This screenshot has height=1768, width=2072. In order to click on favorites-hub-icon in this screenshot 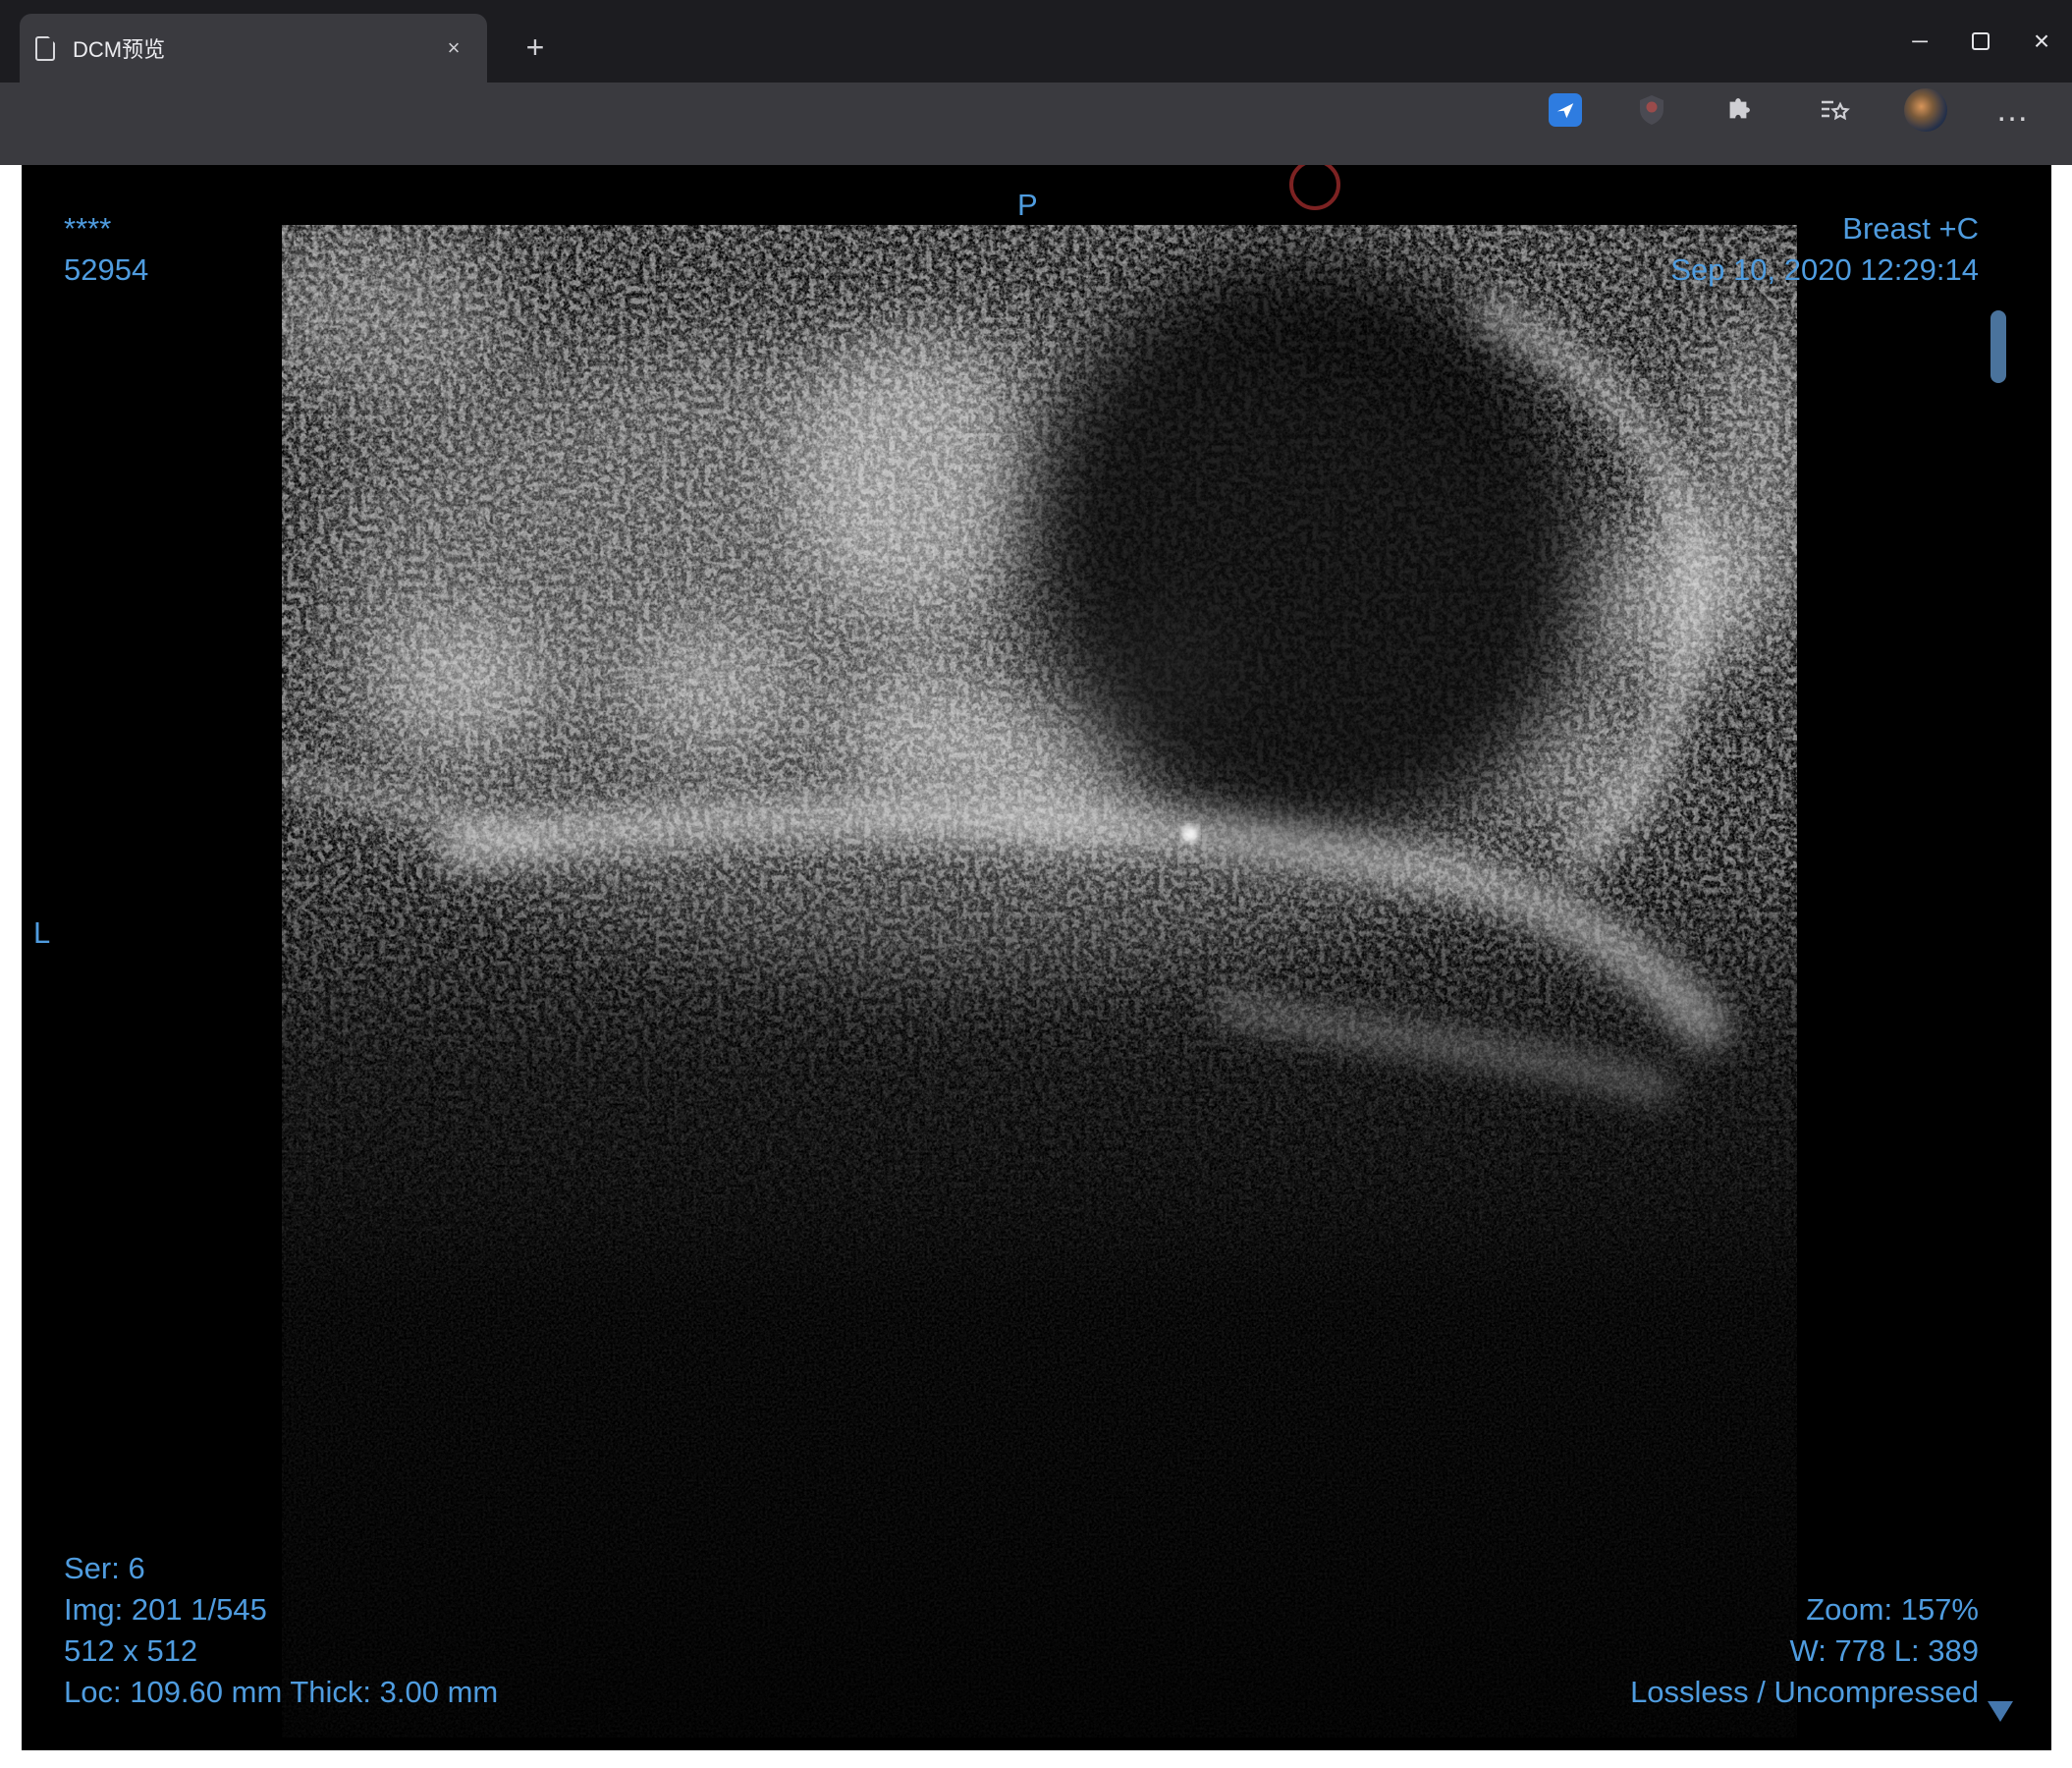, I will do `click(1836, 110)`.